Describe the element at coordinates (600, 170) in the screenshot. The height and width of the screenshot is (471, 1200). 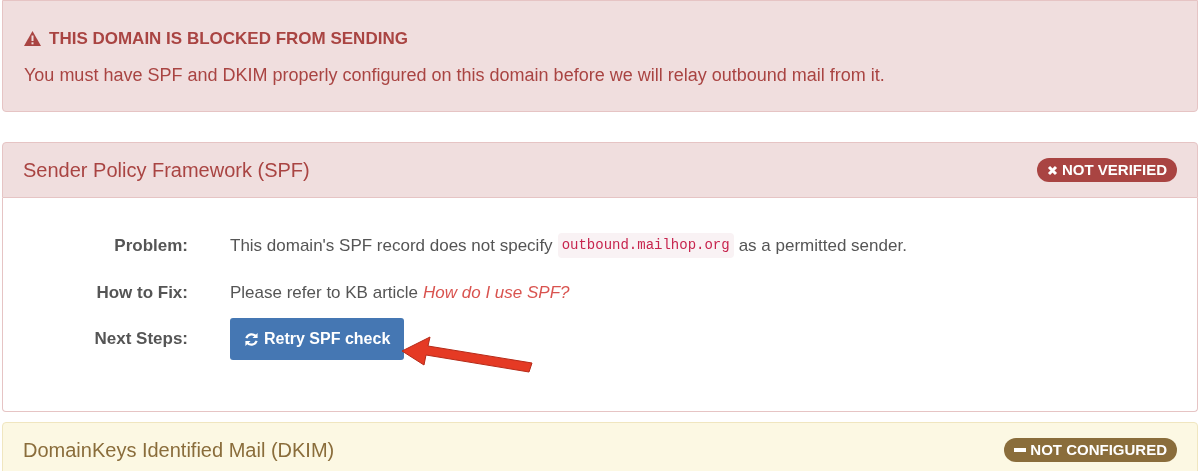
I see `panel-header: Sender Policy Framework (SPF) NOT VERIFIED` at that location.